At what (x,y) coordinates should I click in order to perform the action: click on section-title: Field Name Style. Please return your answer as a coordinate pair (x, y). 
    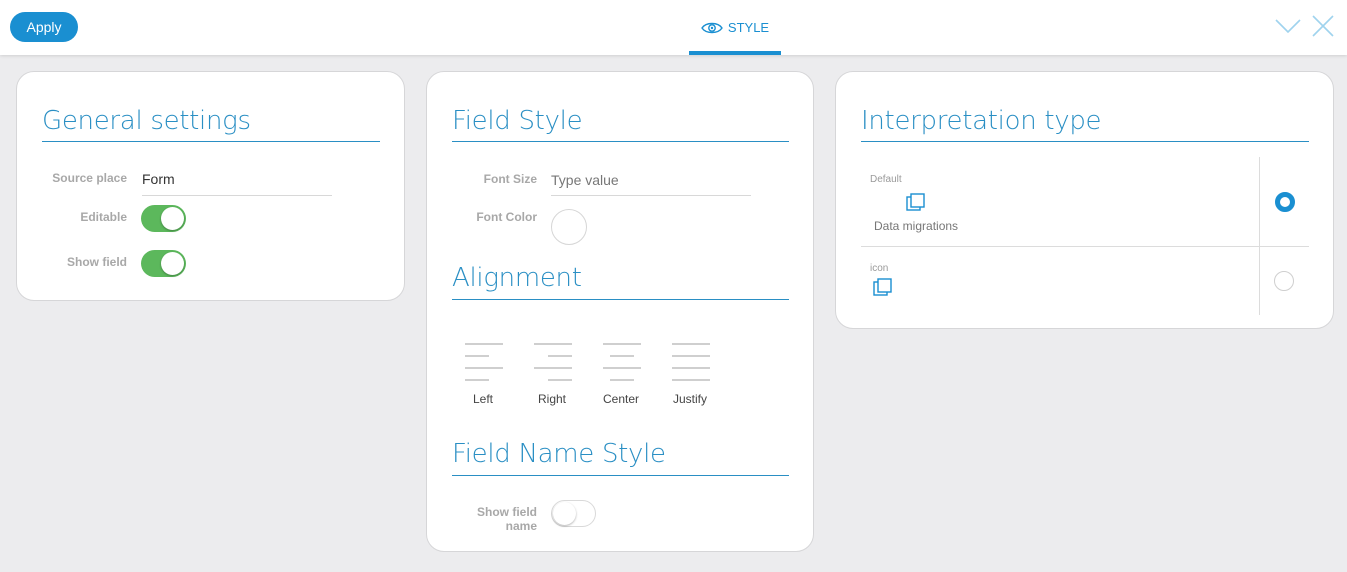
    Looking at the image, I should click on (559, 454).